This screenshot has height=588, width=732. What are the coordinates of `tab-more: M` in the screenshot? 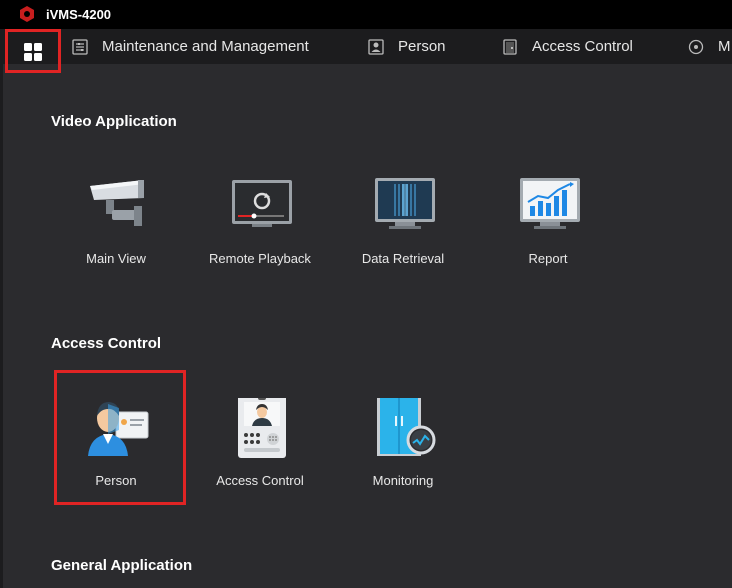 It's located at (709, 46).